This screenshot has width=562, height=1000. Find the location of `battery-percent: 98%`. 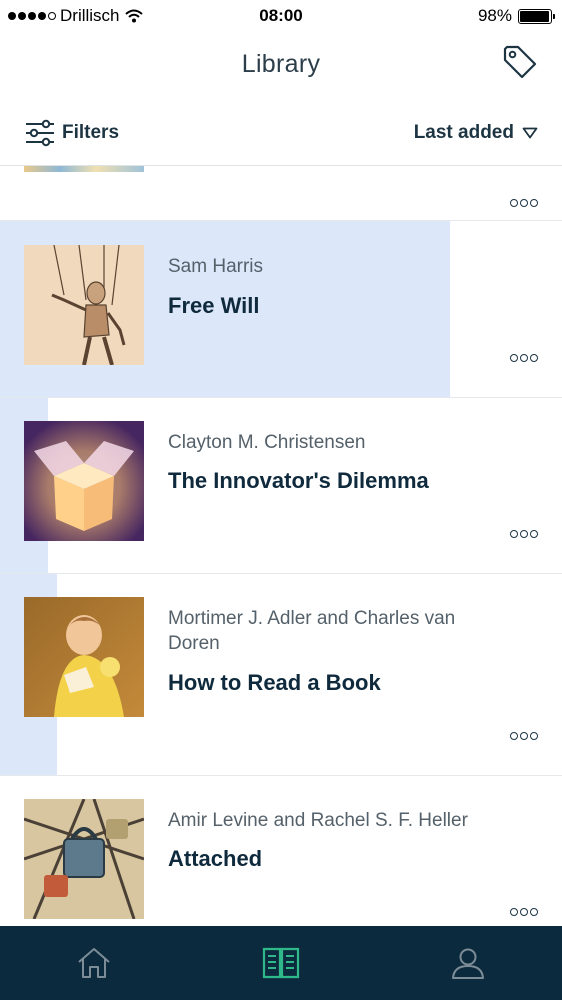

battery-percent: 98% is located at coordinates (494, 15).